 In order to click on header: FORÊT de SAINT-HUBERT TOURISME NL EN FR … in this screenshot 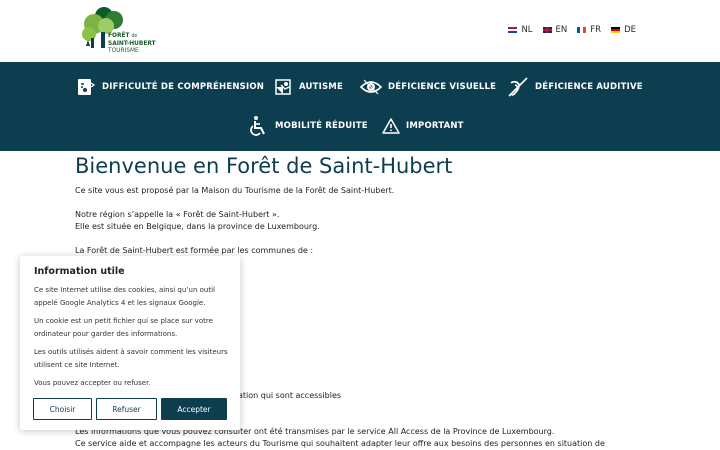, I will do `click(360, 31)`.